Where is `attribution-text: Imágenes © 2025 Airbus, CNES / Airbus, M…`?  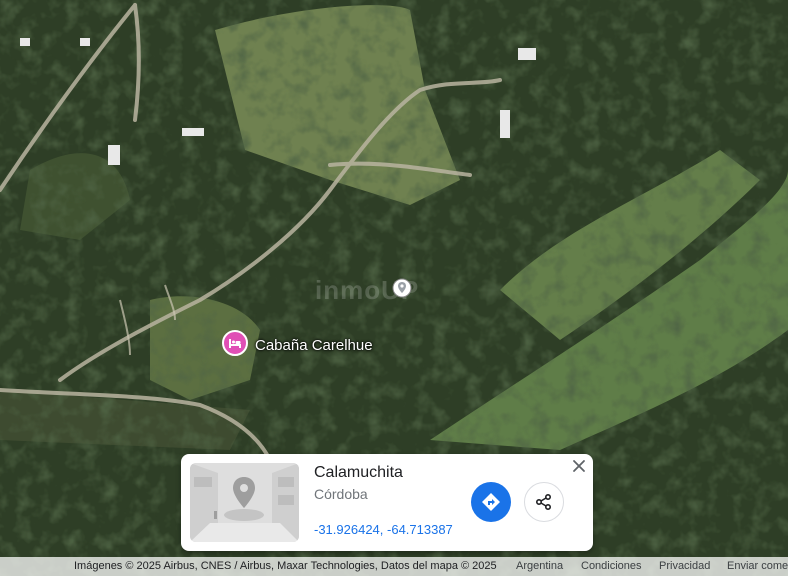
attribution-text: Imágenes © 2025 Airbus, CNES / Airbus, M… is located at coordinates (285, 566).